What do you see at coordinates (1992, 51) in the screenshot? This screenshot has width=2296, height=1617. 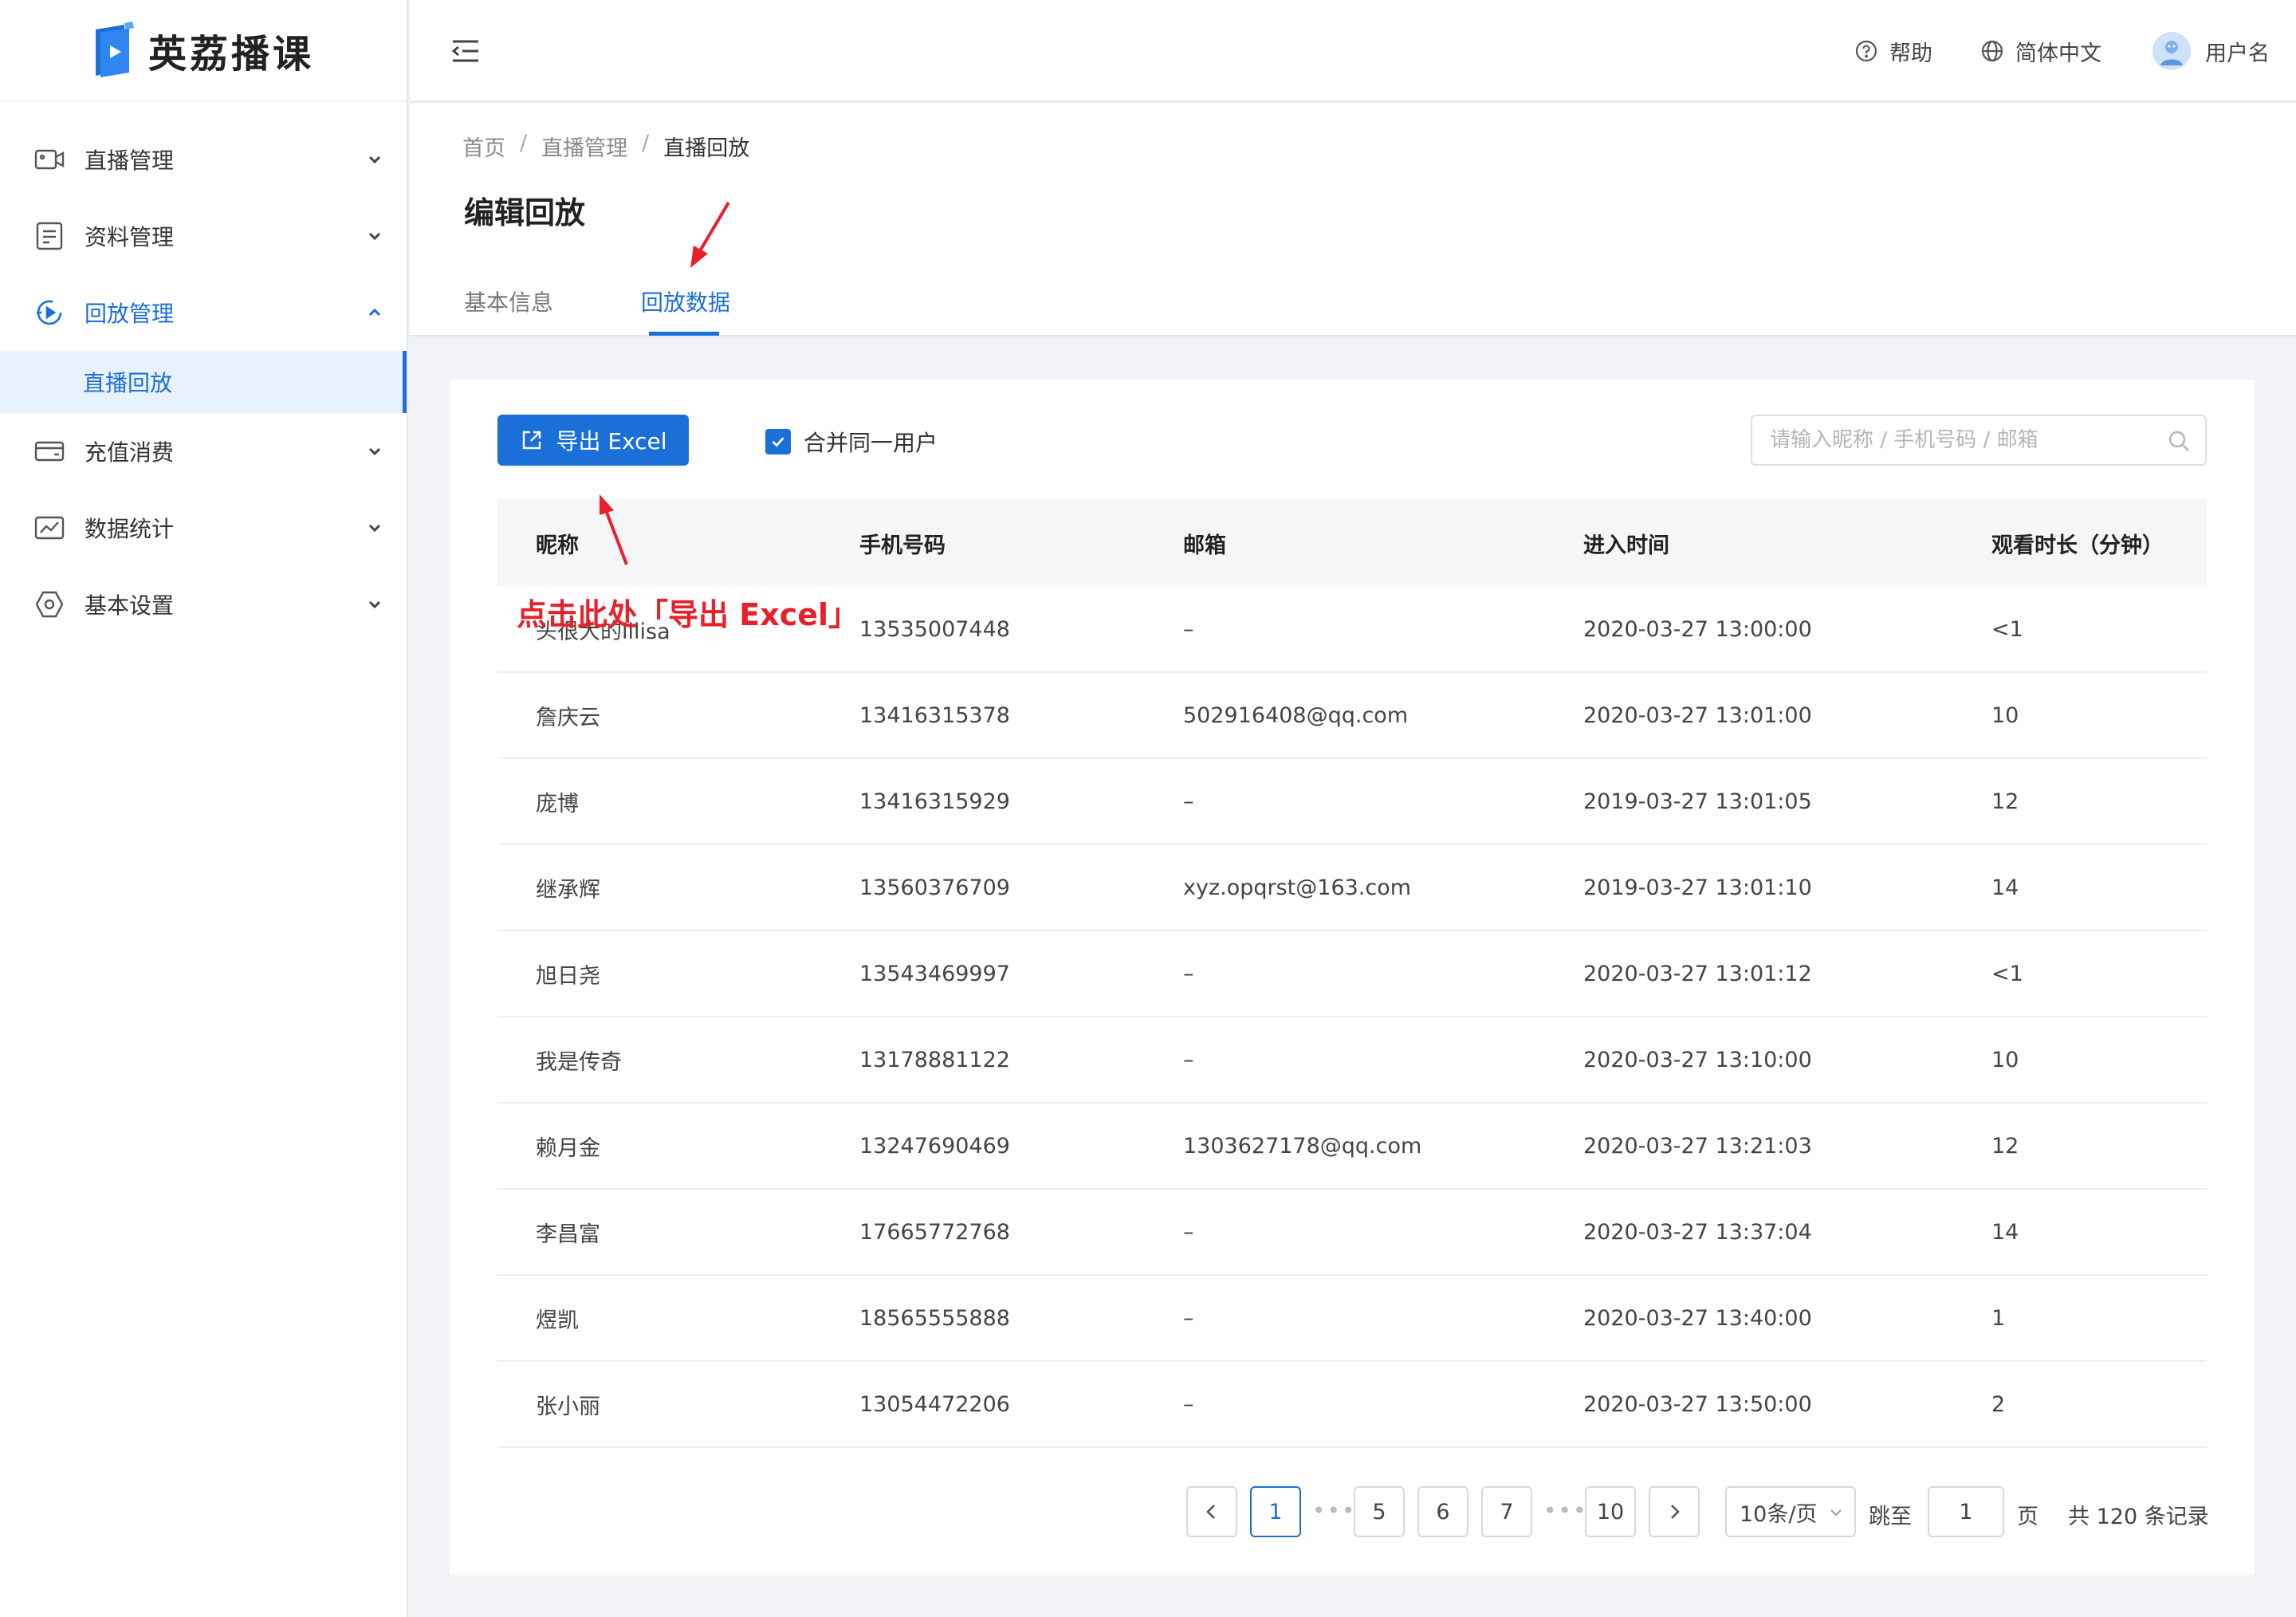 I see `globe-icon` at bounding box center [1992, 51].